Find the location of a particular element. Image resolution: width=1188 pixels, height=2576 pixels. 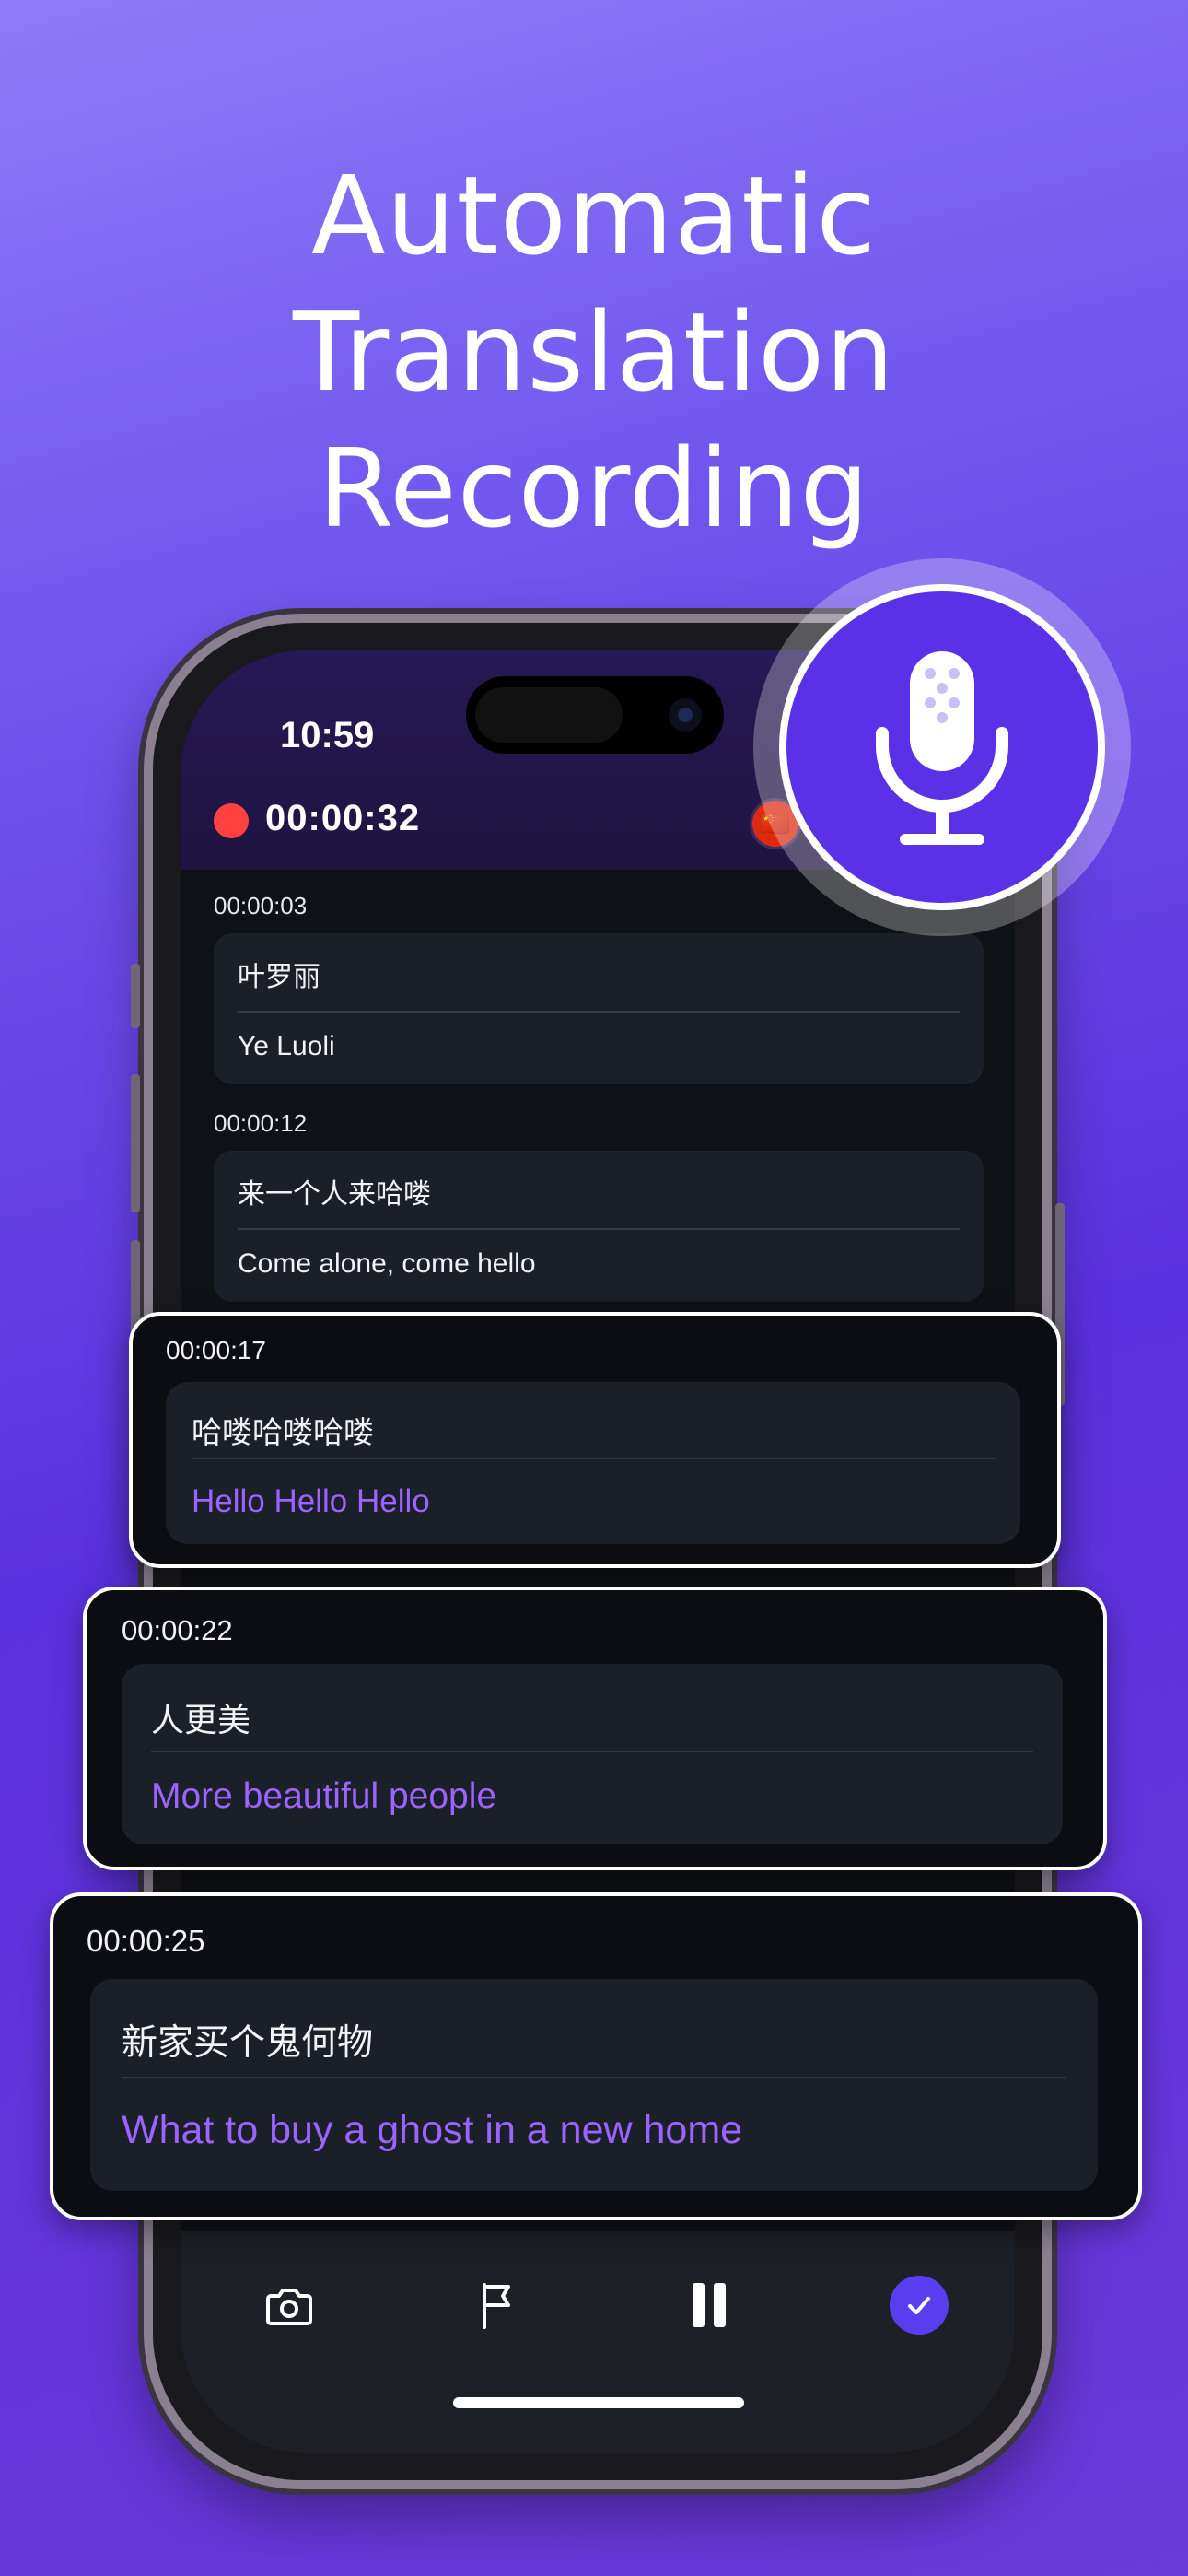

status-time: 10:59 is located at coordinates (327, 735).